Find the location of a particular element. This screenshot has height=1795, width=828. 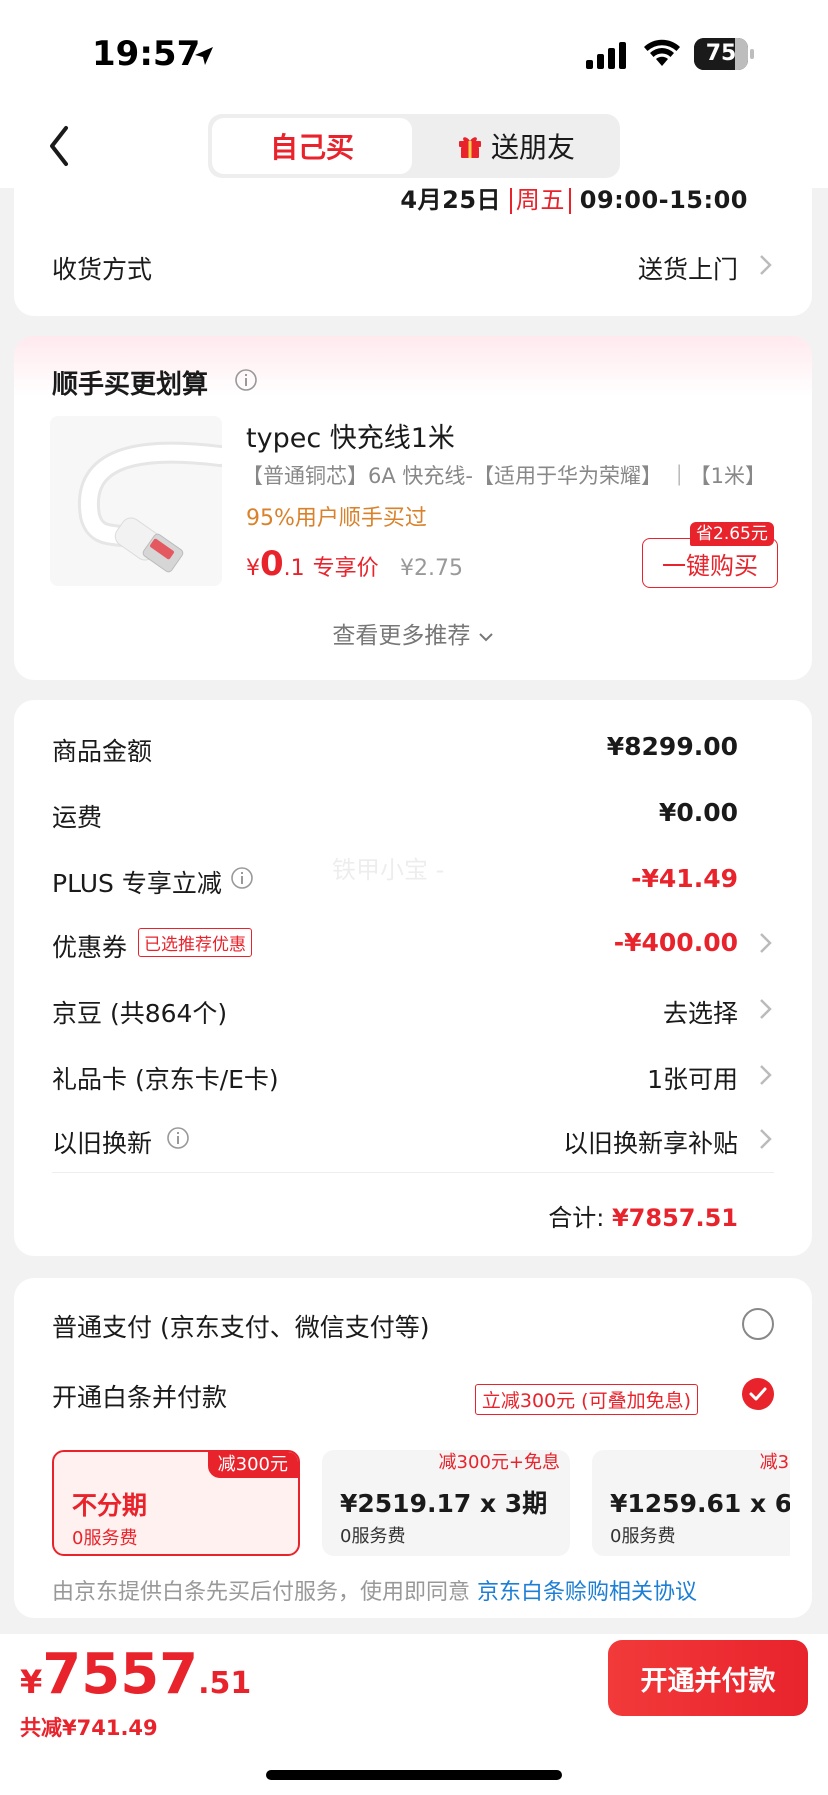

row-goods-amount-label: 商品金额 is located at coordinates (102, 751).